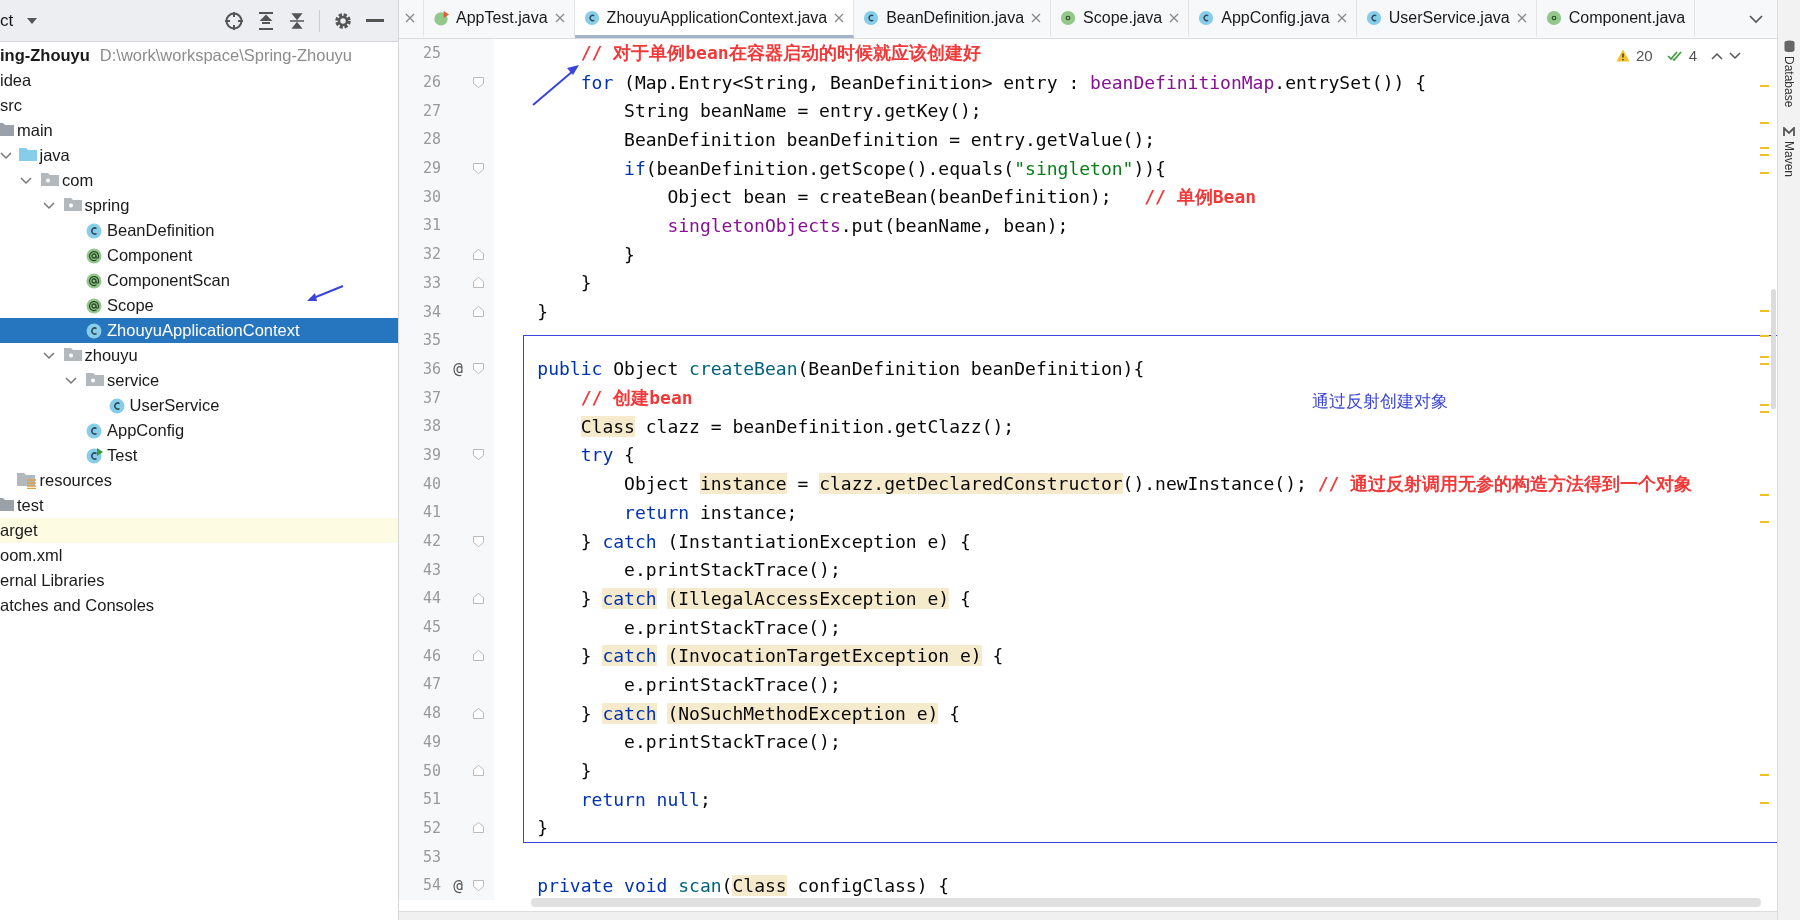  What do you see at coordinates (199, 230) in the screenshot?
I see `tree-item: BeanDefinition` at bounding box center [199, 230].